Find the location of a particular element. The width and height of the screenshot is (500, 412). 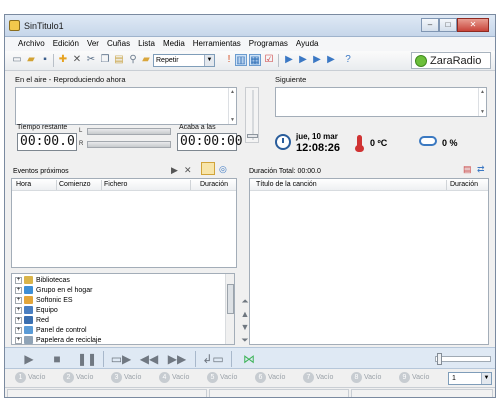

tree-scrollbar is located at coordinates (229, 309).